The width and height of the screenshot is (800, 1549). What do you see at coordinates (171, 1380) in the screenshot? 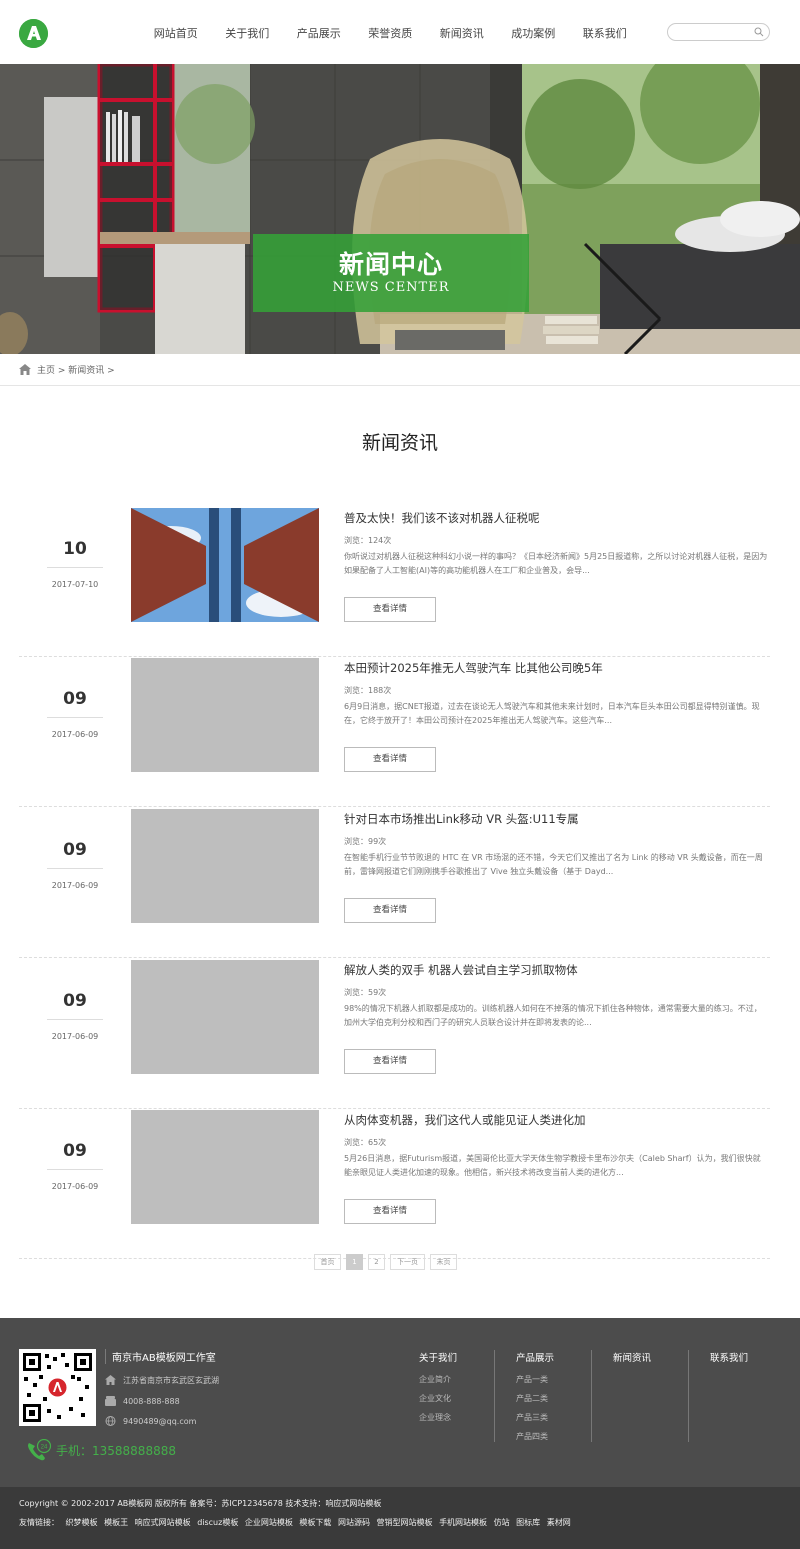
I see `footer-address-text: 江苏省南京市玄武区玄武湖` at bounding box center [171, 1380].